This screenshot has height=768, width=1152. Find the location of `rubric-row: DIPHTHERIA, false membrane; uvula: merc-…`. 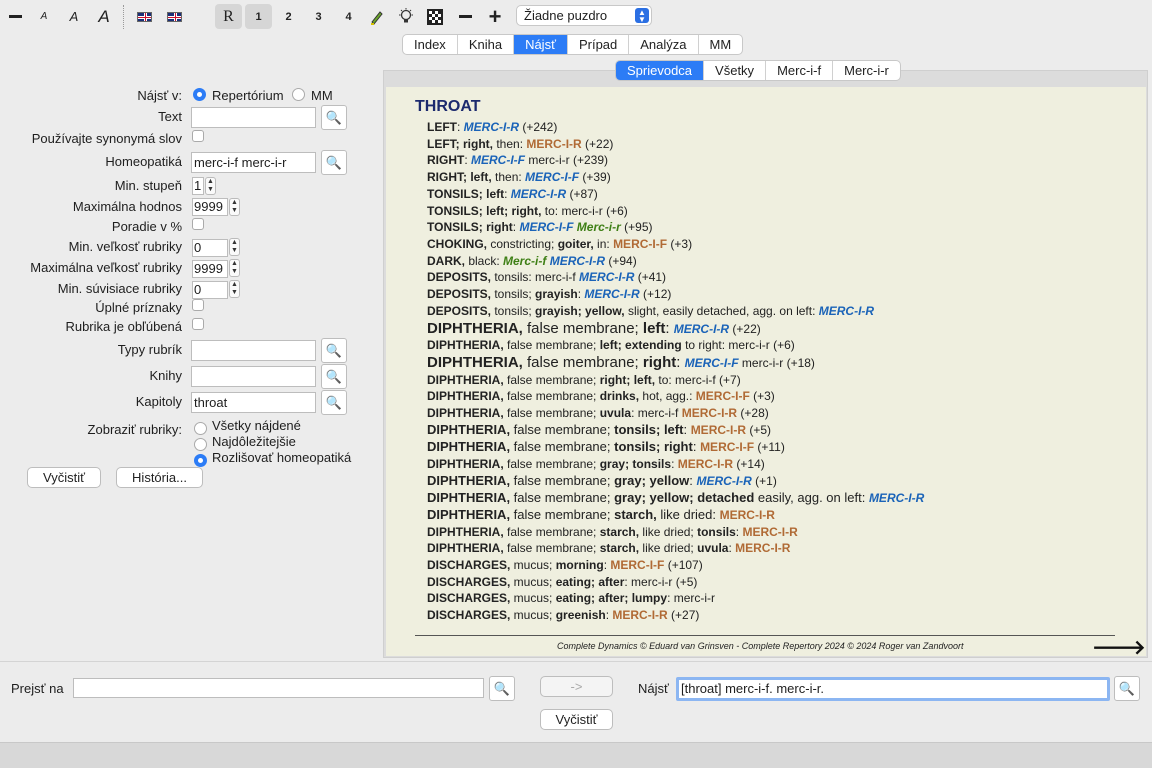

rubric-row: DIPHTHERIA, false membrane; uvula: merc-… is located at coordinates (777, 413).